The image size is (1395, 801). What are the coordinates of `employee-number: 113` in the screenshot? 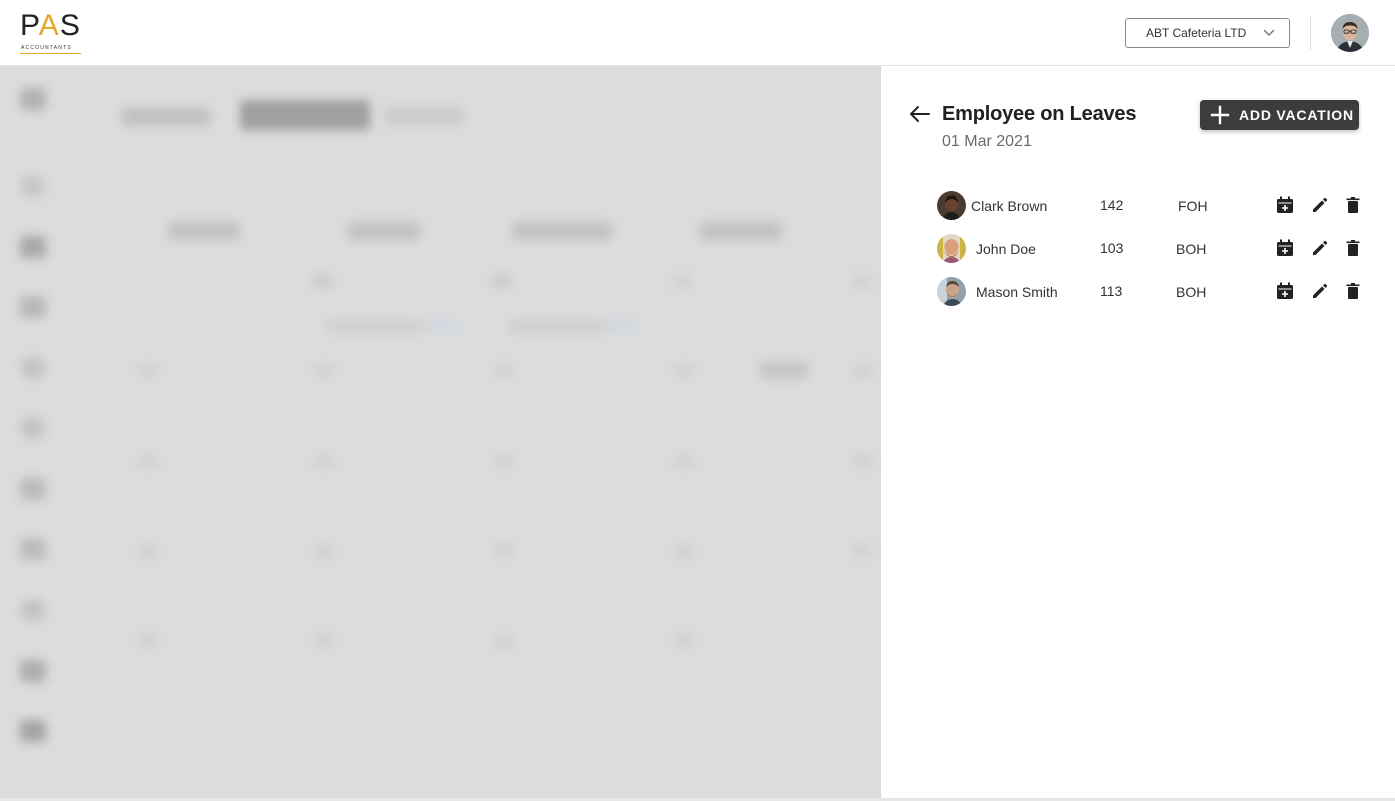 It's located at (1111, 291).